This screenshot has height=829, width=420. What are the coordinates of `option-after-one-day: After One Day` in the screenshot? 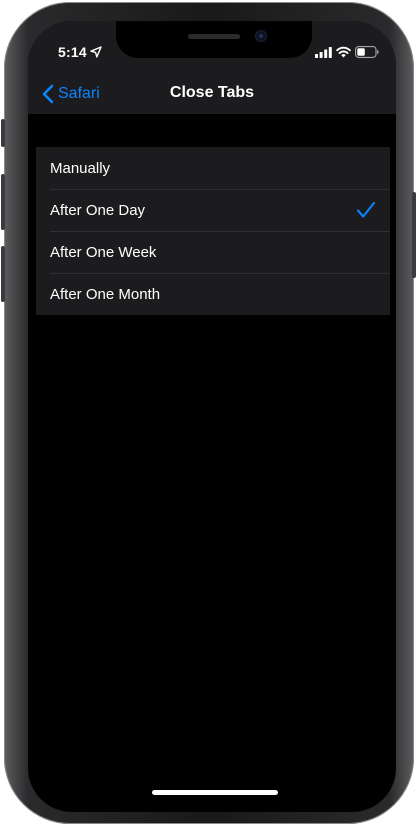 It's located at (213, 210).